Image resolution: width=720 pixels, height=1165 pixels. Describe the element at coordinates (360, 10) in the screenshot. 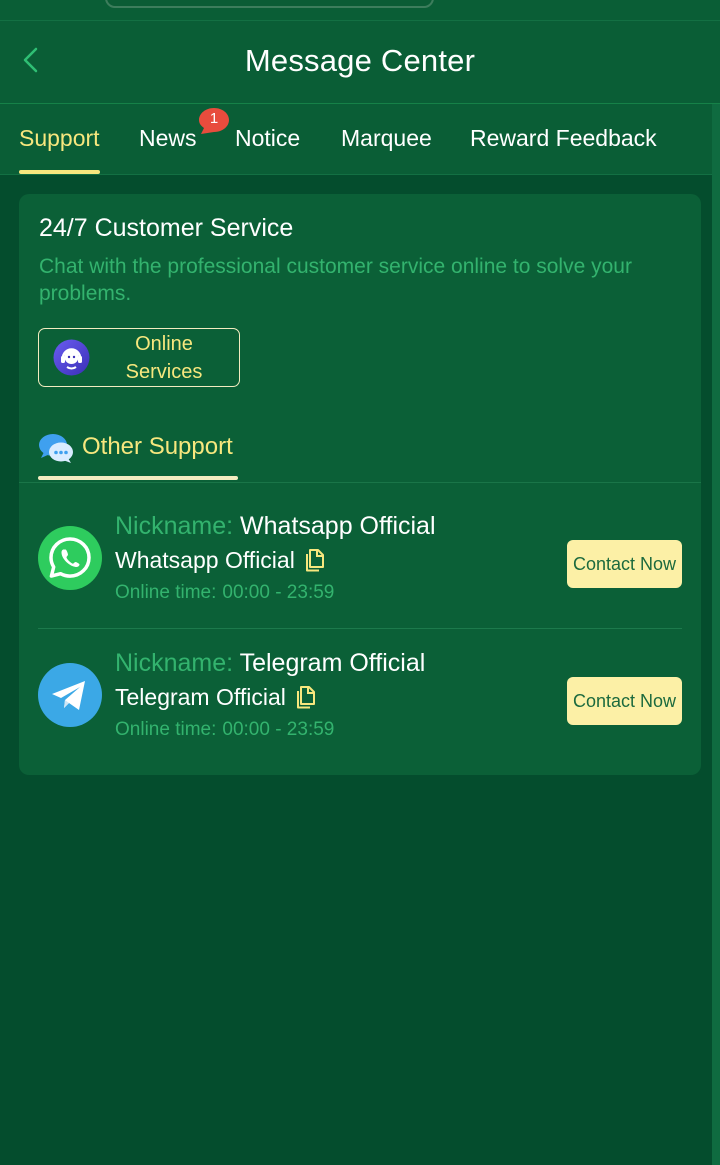

I see `status-strip` at that location.